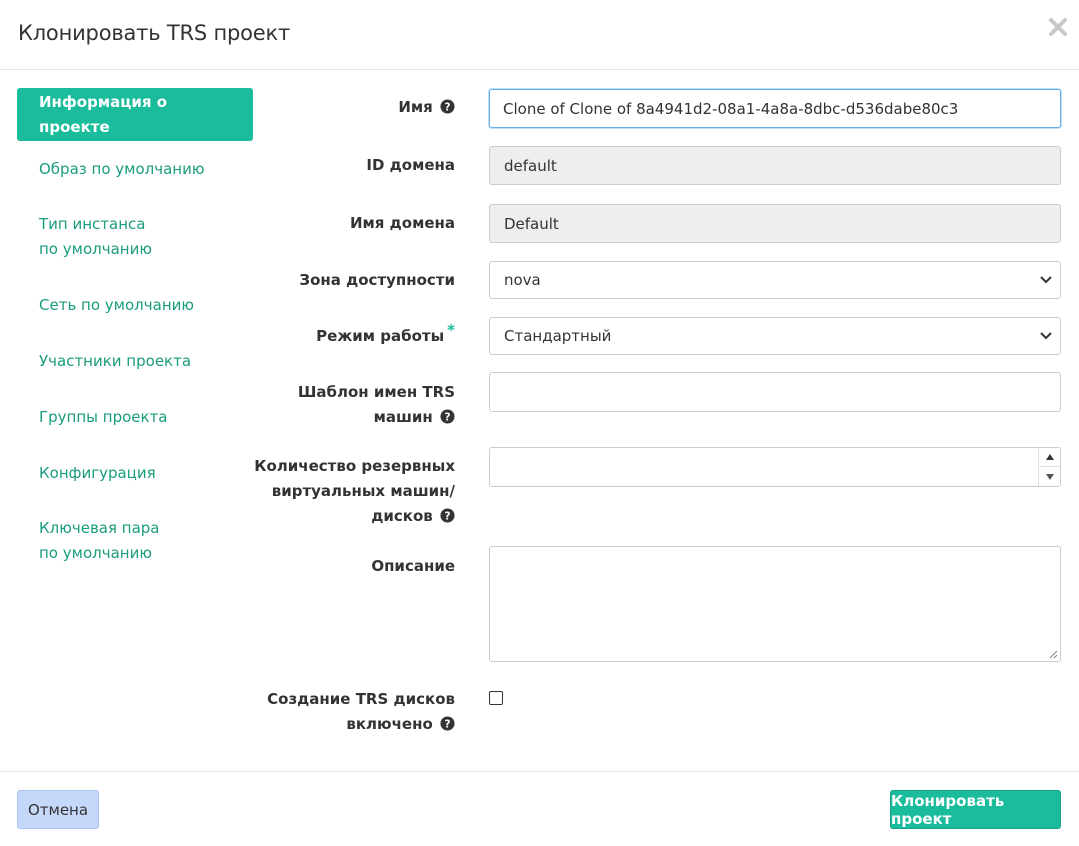  Describe the element at coordinates (102, 237) in the screenshot. I see `nav-item-default-flavor: Тип инстанса по умолчанию` at that location.